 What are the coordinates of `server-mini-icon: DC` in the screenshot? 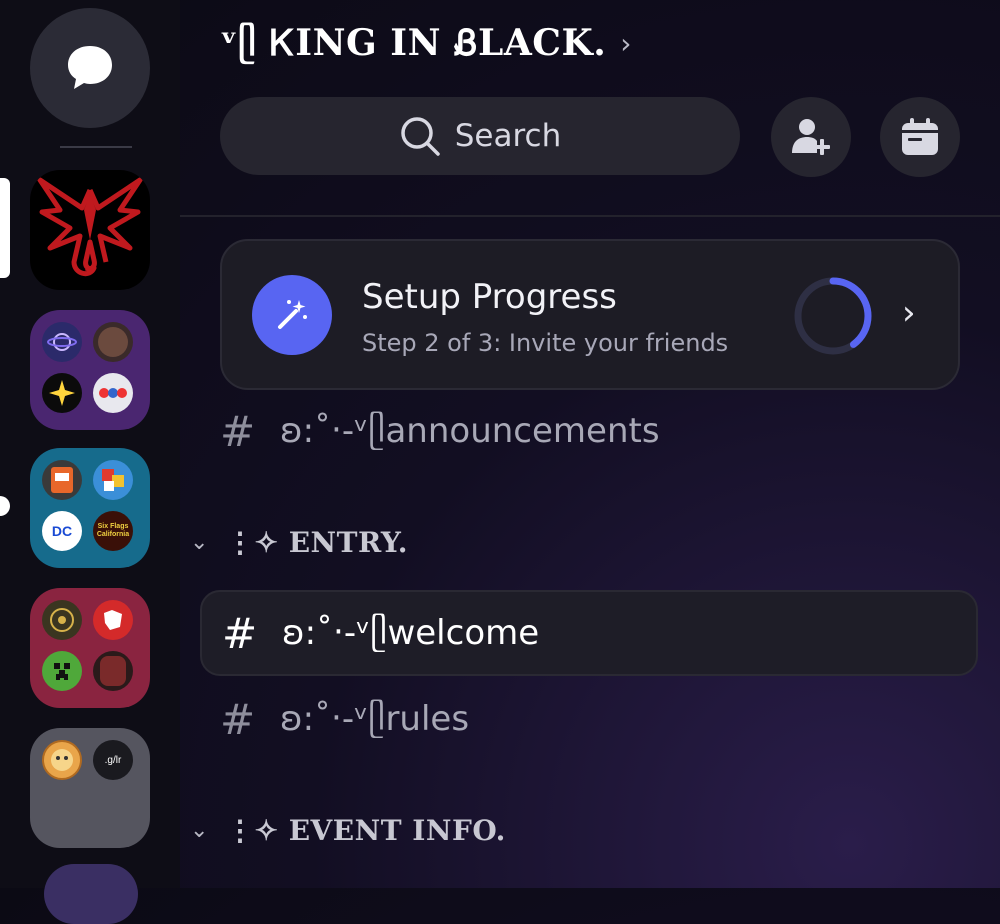 It's located at (62, 531).